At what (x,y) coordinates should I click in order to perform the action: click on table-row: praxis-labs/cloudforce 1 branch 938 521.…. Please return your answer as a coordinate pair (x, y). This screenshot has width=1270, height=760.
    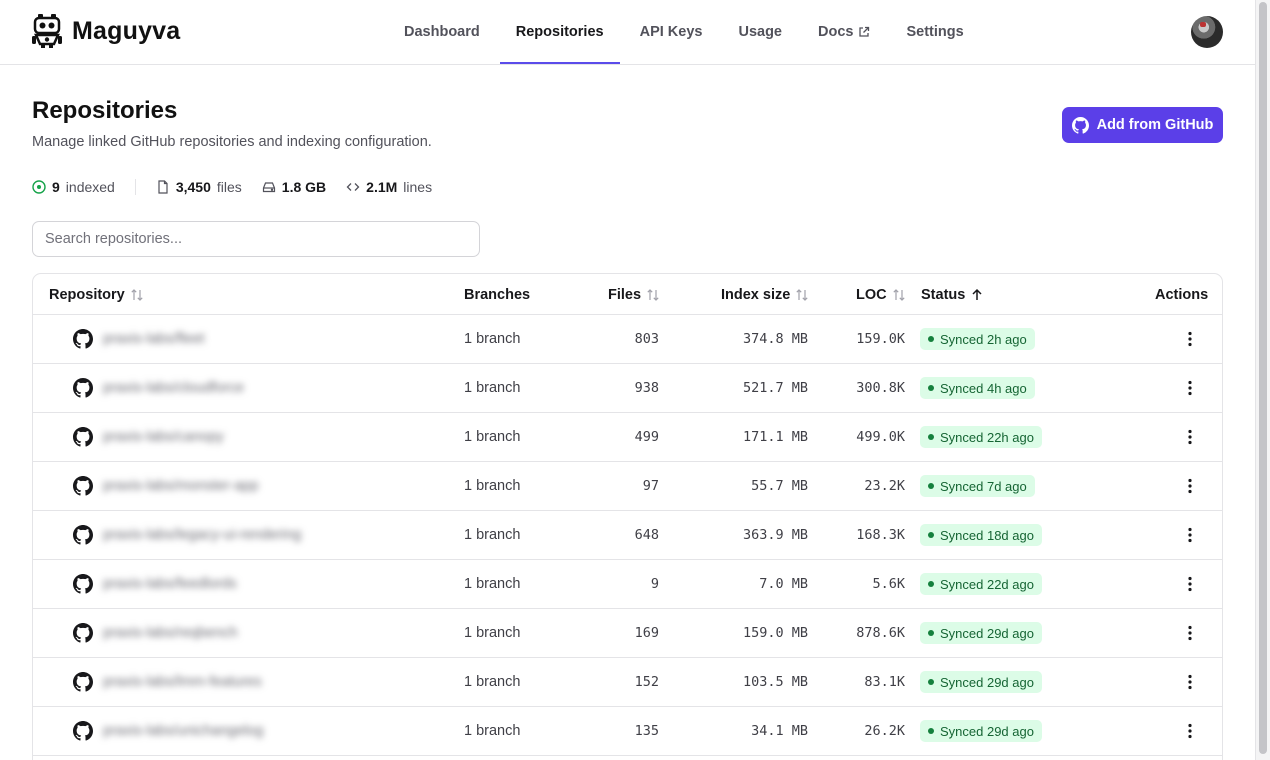
    Looking at the image, I should click on (627, 388).